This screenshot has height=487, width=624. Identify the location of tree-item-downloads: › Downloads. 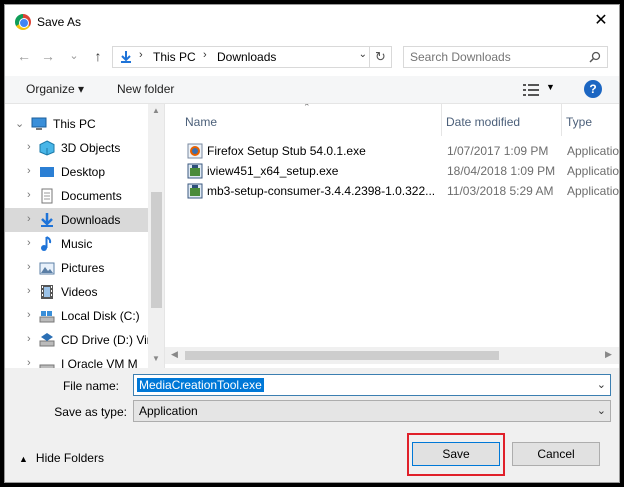
(76, 220).